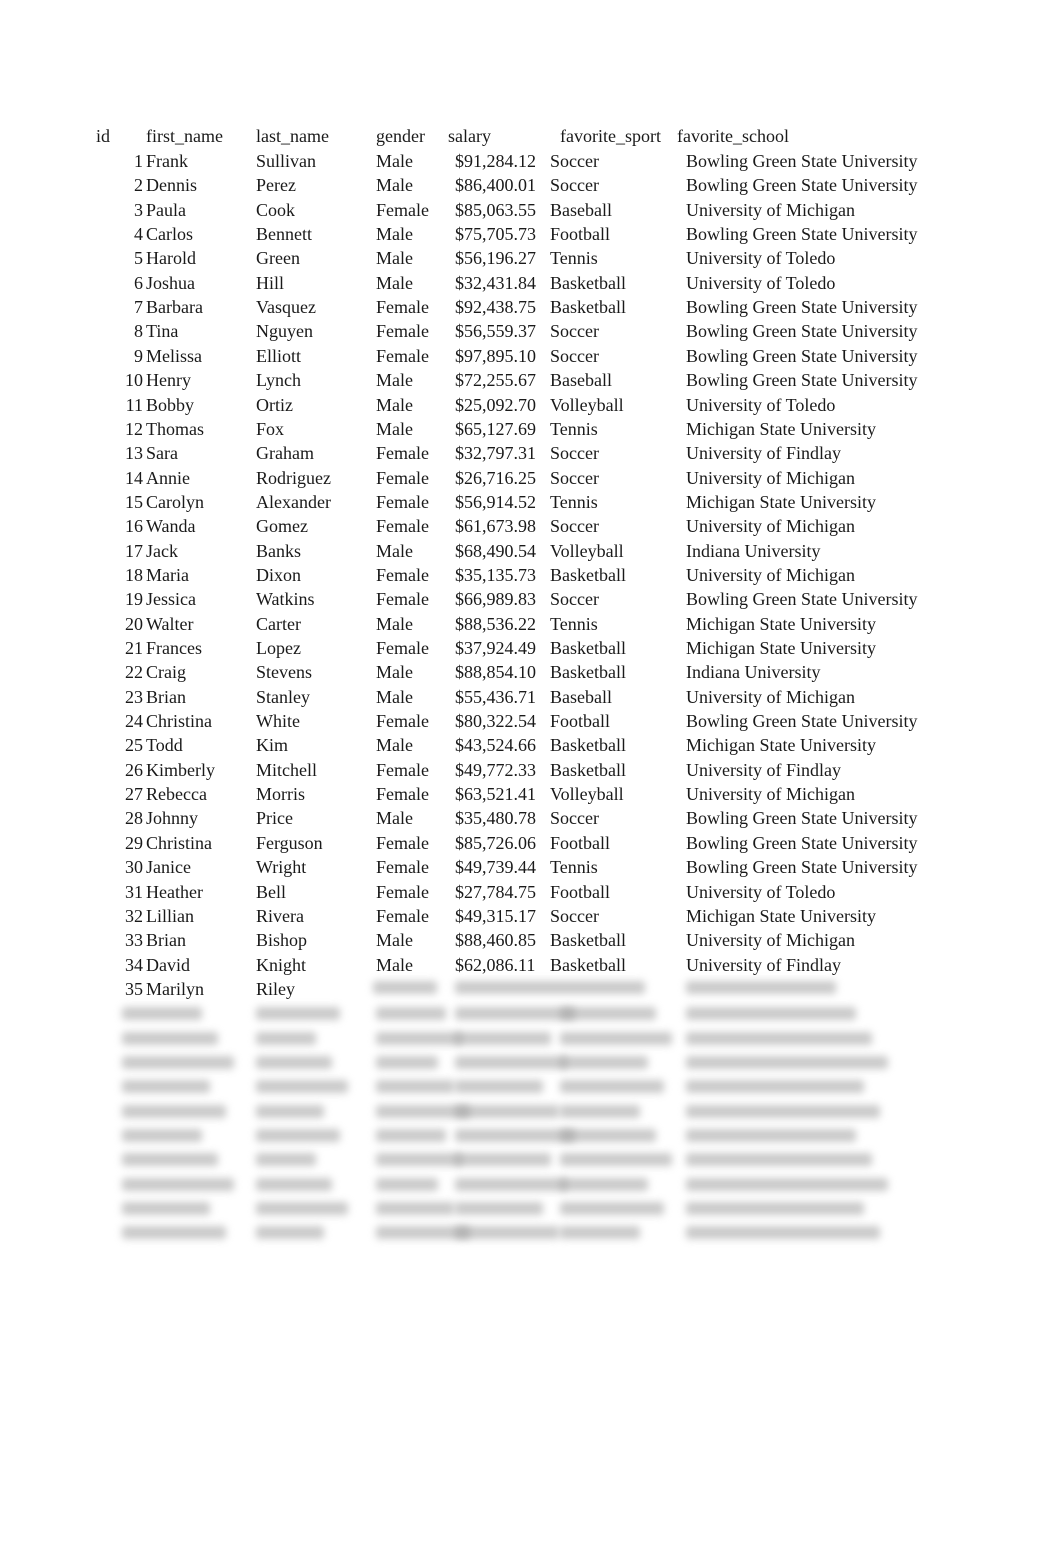  I want to click on cell-first-name: Carolyn, so click(175, 501).